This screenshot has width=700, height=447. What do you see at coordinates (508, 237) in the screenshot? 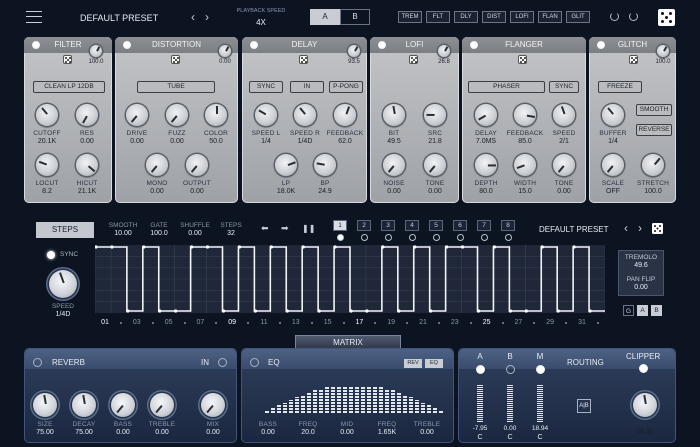
I see `step-page-8-led` at bounding box center [508, 237].